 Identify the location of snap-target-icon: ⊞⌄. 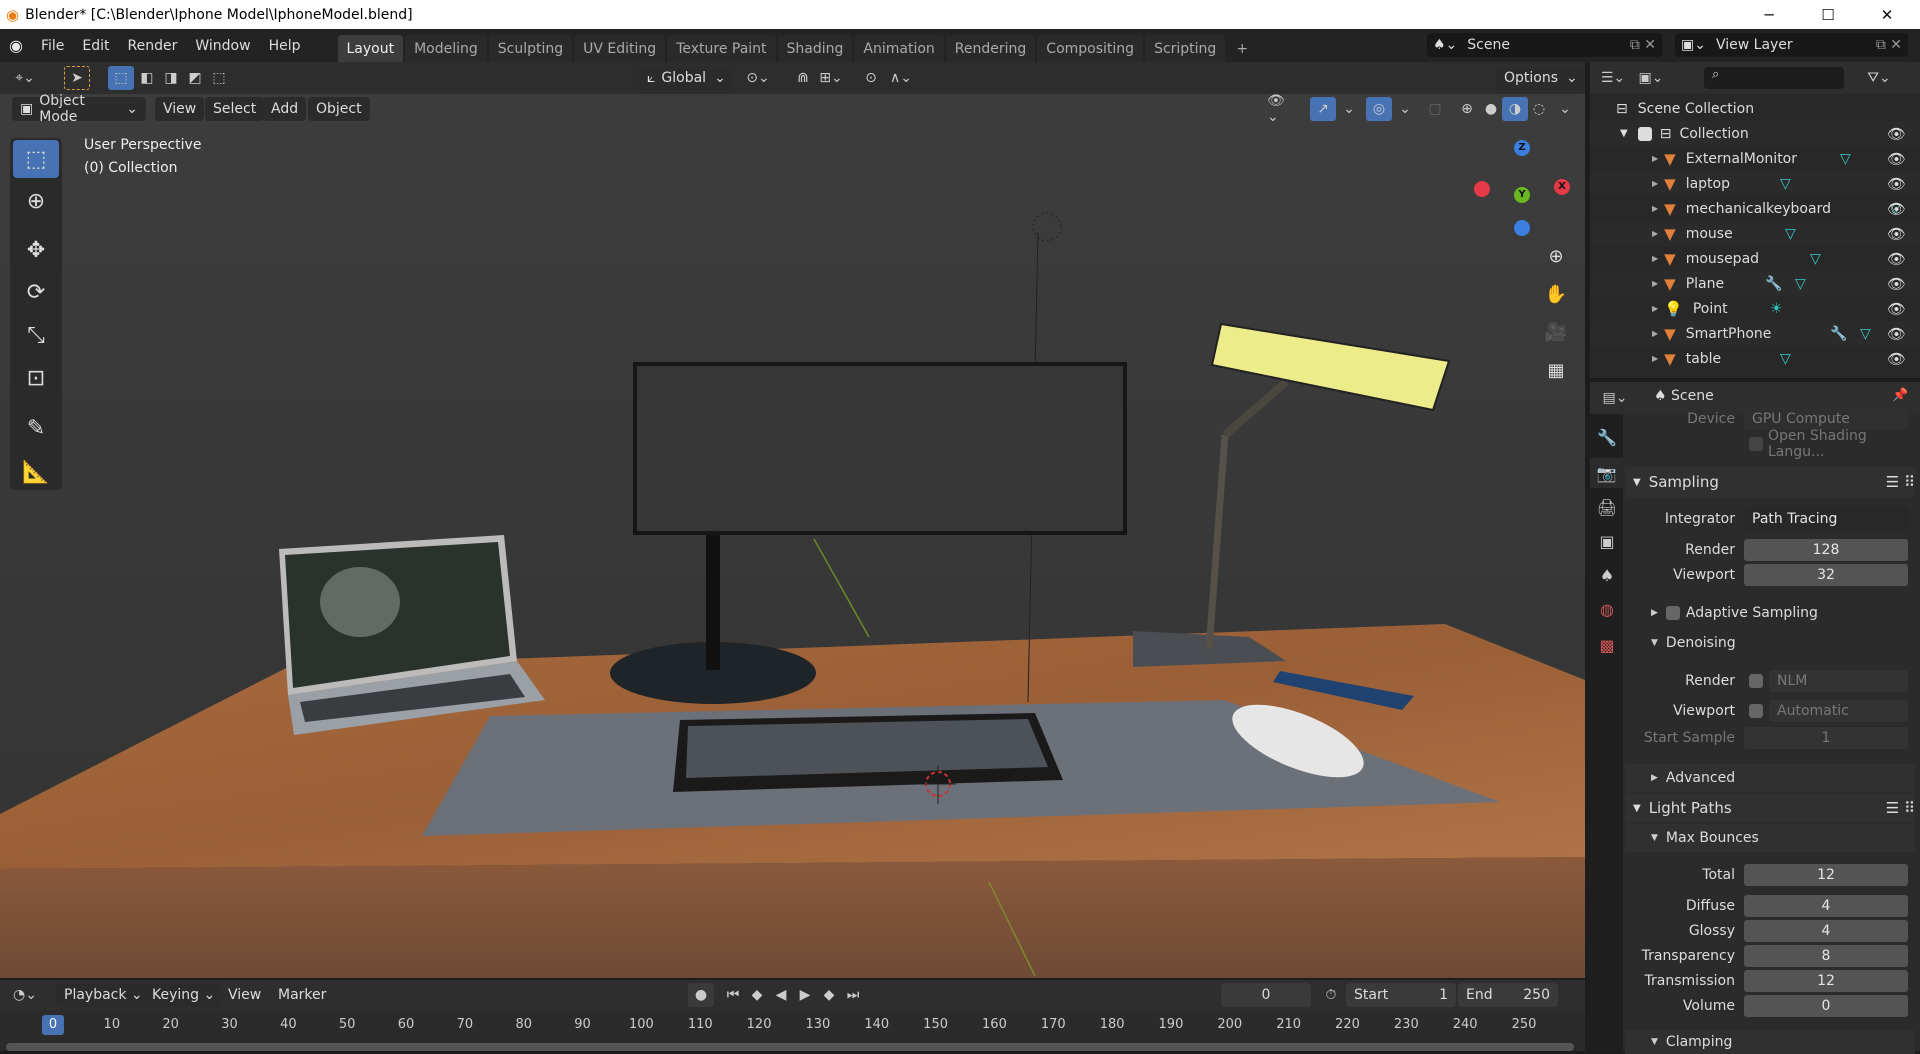
(831, 78).